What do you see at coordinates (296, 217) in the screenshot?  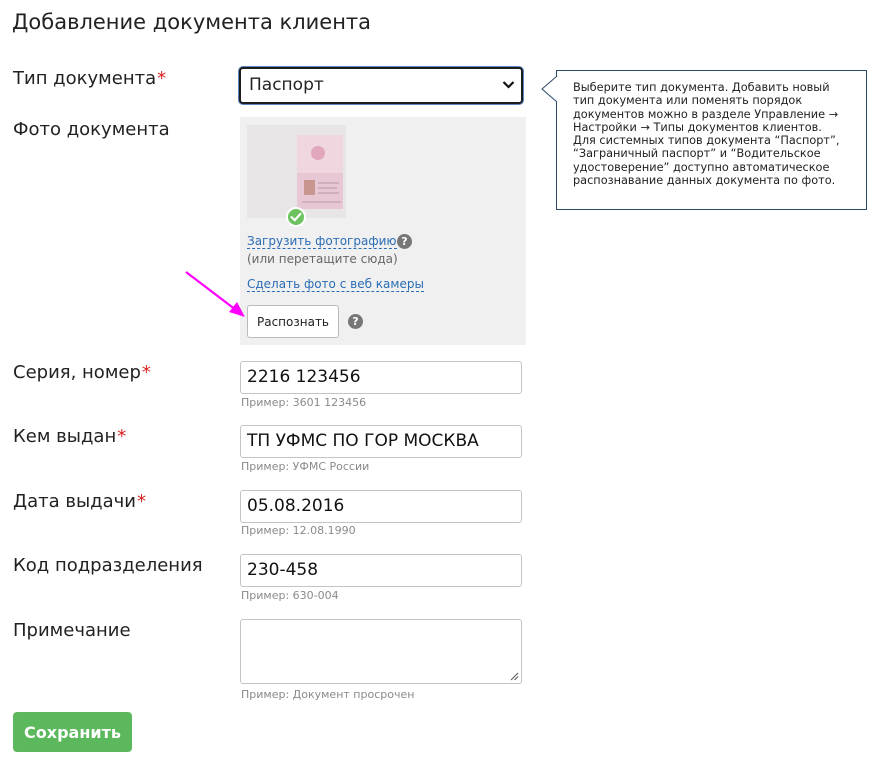 I see `check-icon` at bounding box center [296, 217].